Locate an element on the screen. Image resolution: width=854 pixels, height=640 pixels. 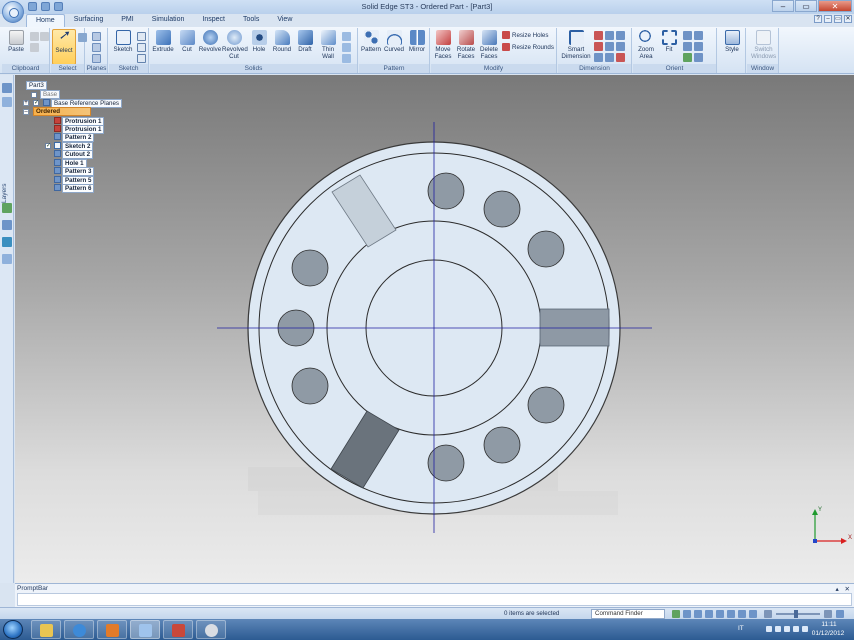
command-finder-input: Command Finder is located at coordinates (628, 614).